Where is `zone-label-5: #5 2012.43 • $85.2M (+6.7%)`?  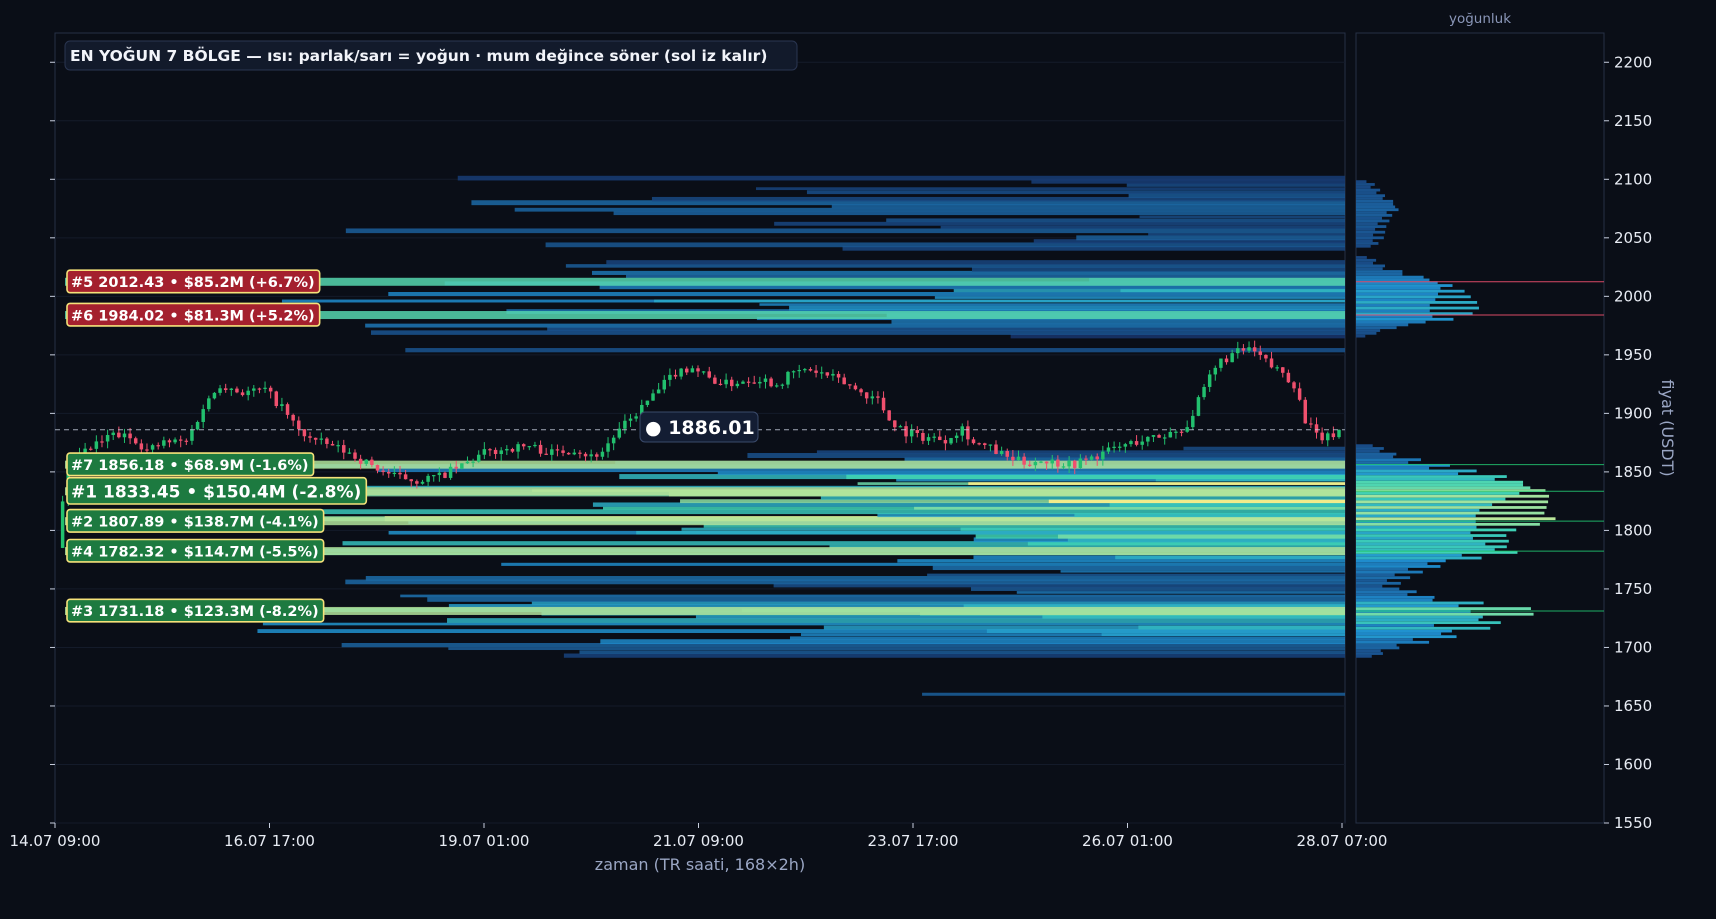 zone-label-5: #5 2012.43 • $85.2M (+6.7%) is located at coordinates (193, 281).